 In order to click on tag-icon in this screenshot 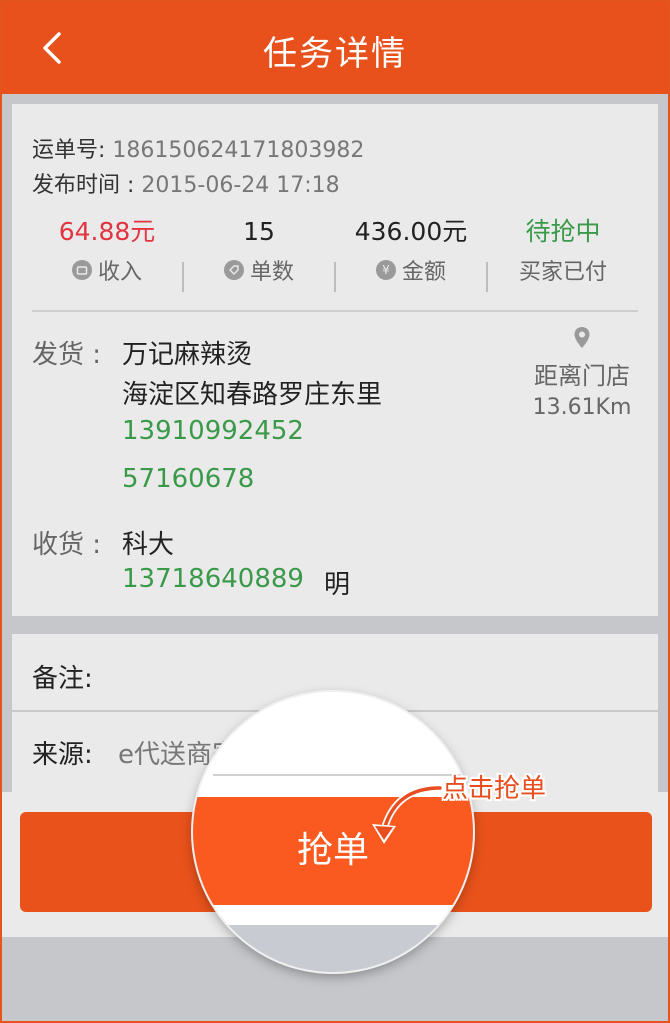, I will do `click(233, 270)`.